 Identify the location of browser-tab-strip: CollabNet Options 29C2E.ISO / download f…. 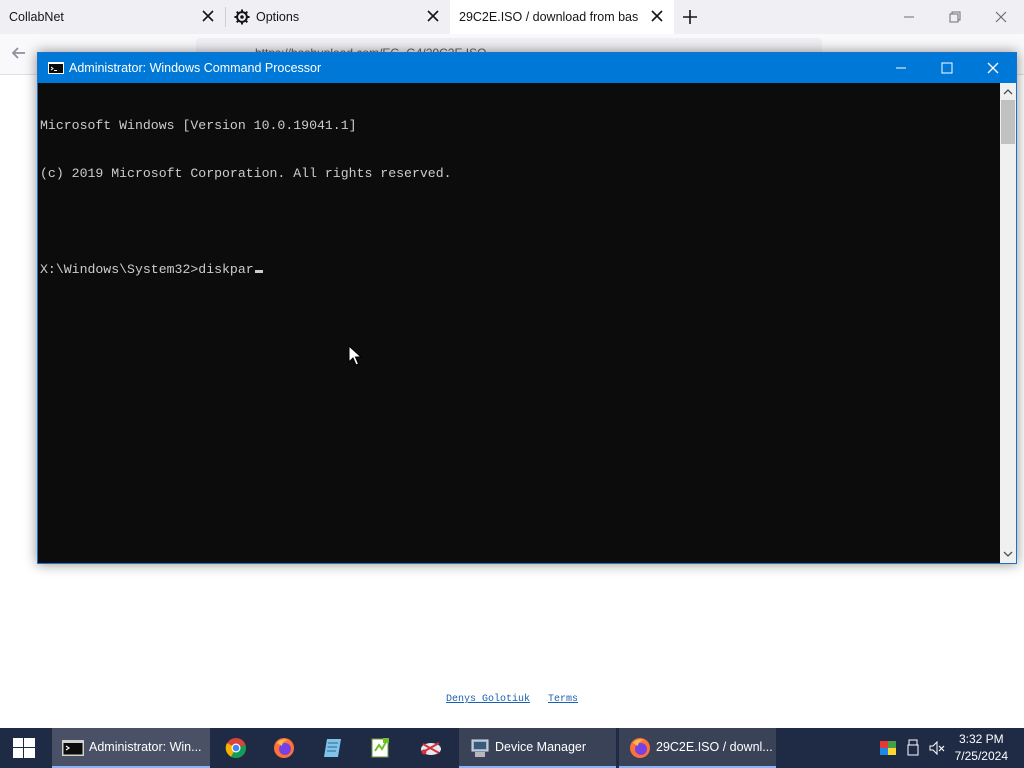
(512, 17).